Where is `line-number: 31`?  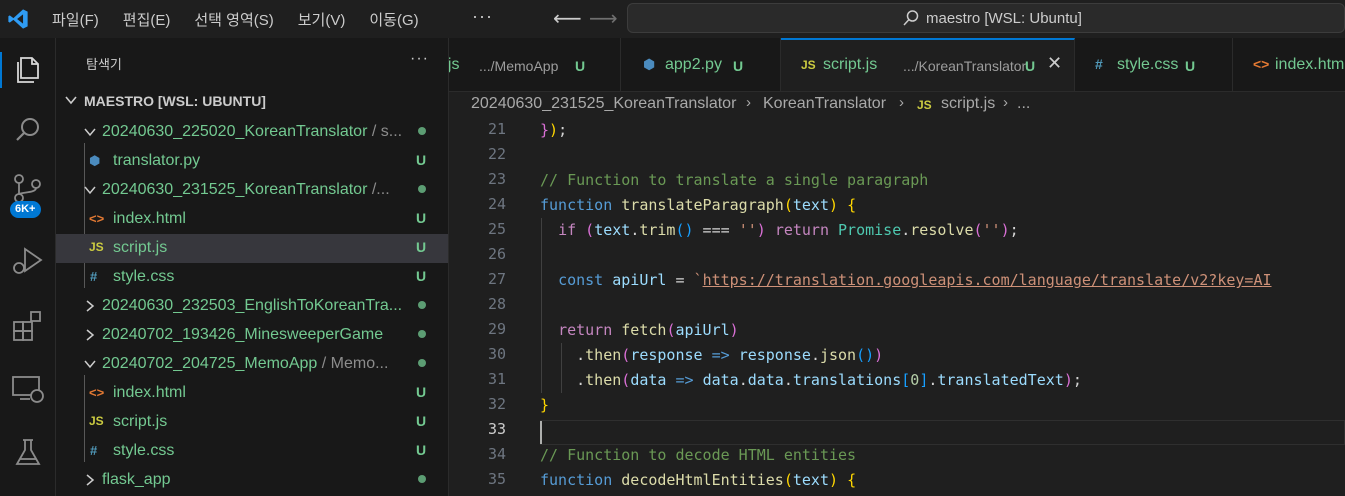
line-number: 31 is located at coordinates (496, 379).